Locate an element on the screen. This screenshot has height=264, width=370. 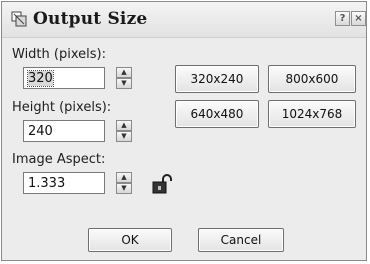
title-bar: Output Size ? × is located at coordinates (184, 20).